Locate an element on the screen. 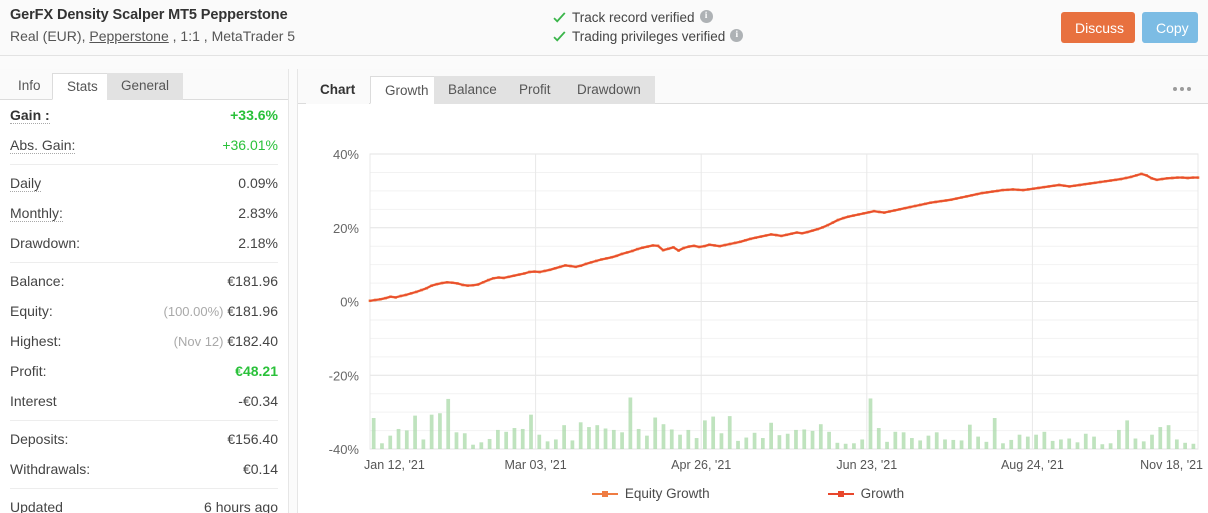 Image resolution: width=1208 pixels, height=513 pixels. stat-row-highest: Highest: (Nov 12) €182.40 is located at coordinates (144, 341).